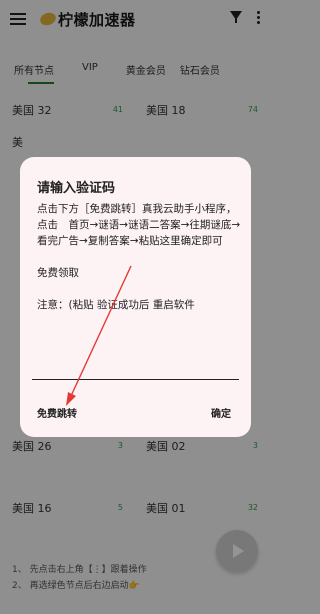 The width and height of the screenshot is (320, 614). Describe the element at coordinates (221, 412) in the screenshot. I see `confirm-button: 确定` at that location.